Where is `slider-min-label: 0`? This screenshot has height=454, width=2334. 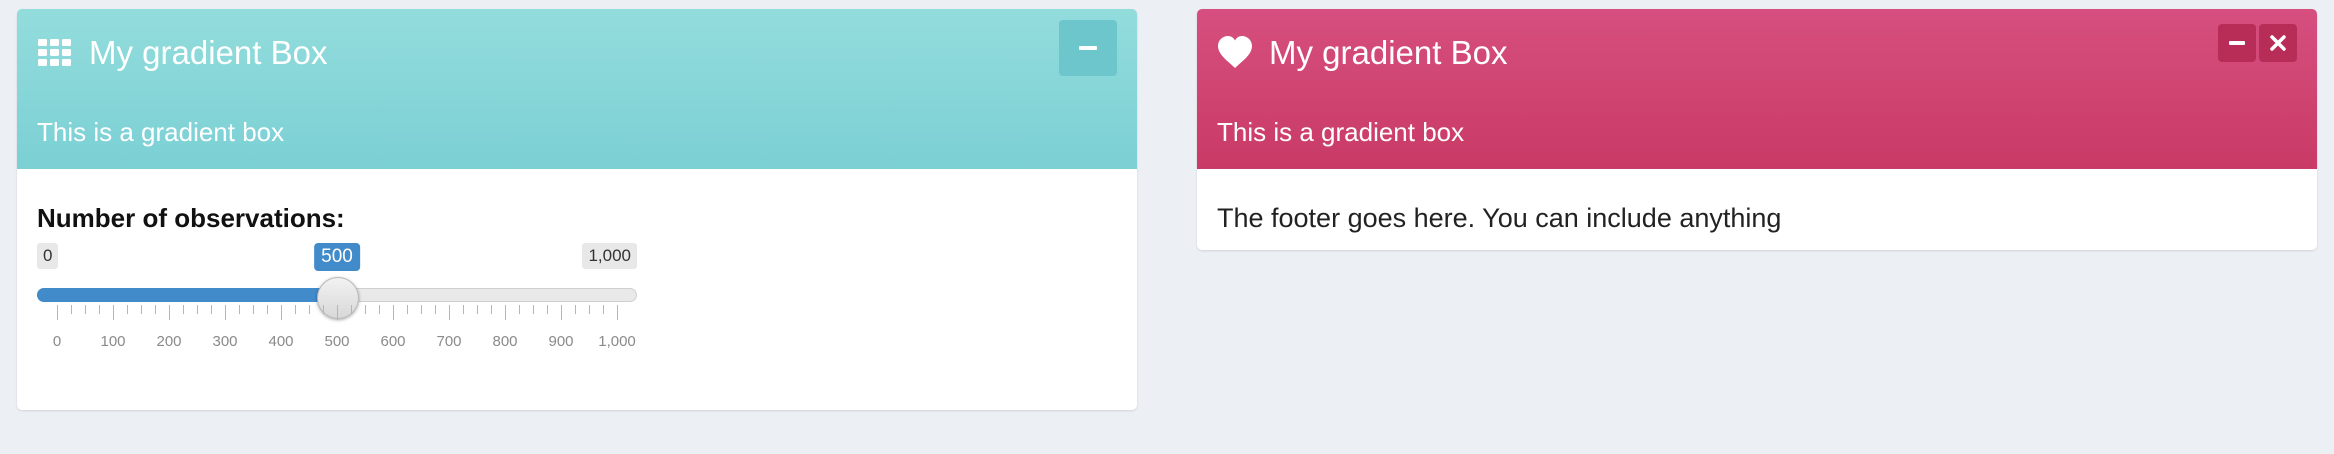 slider-min-label: 0 is located at coordinates (48, 256).